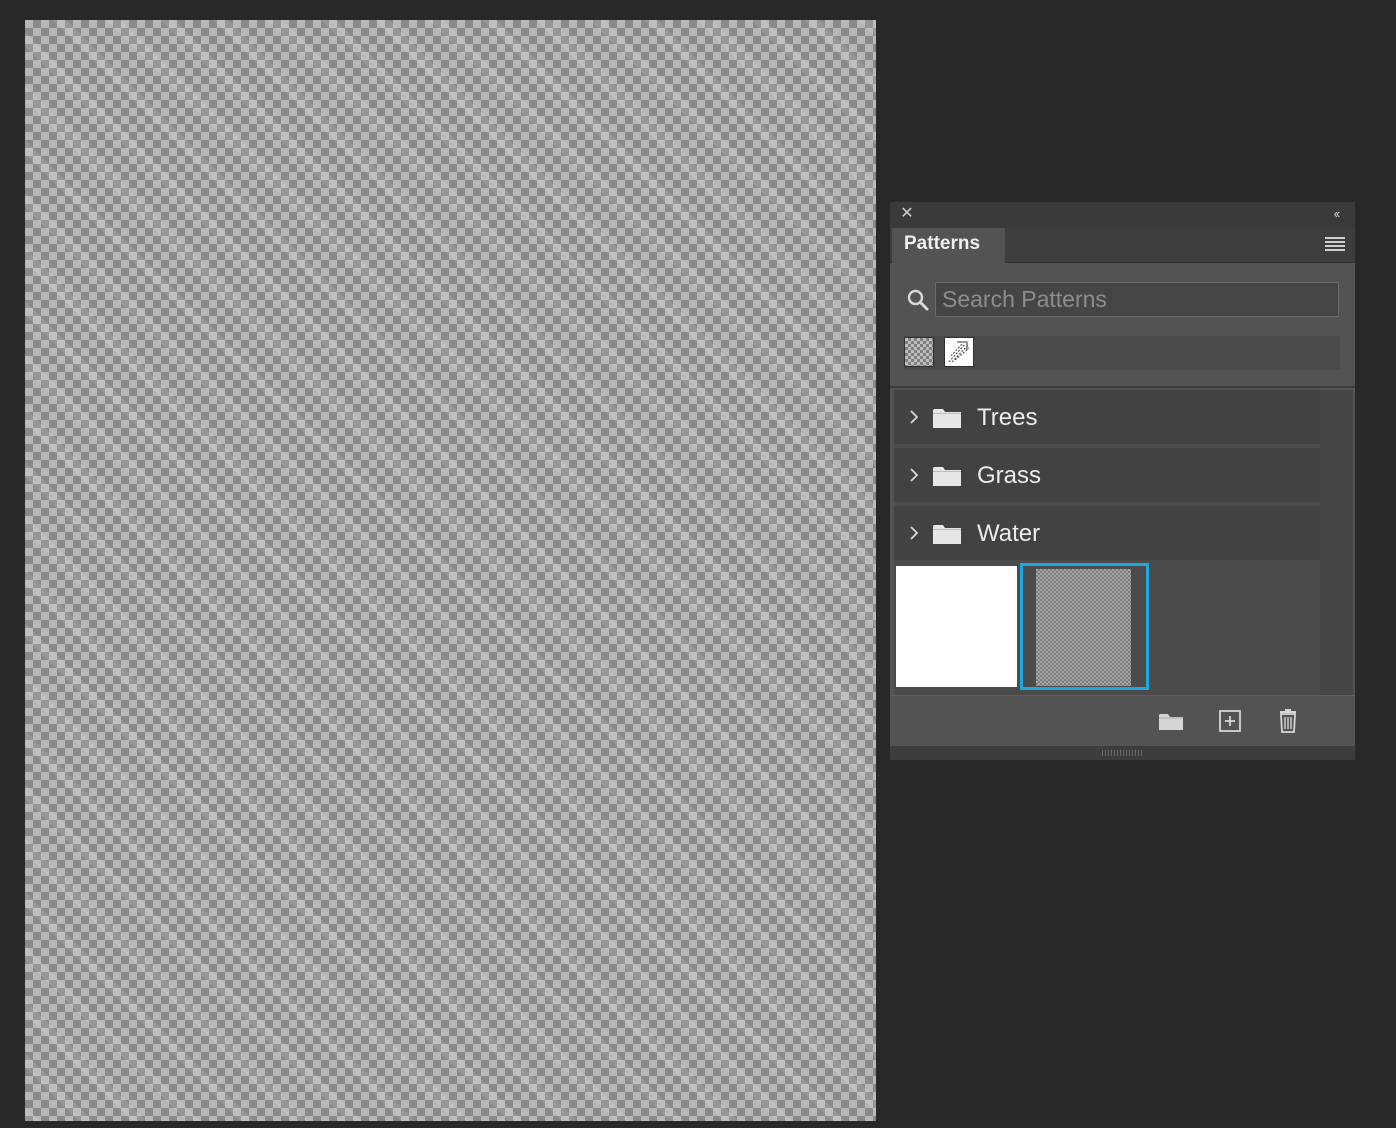 The image size is (1396, 1128). What do you see at coordinates (1288, 721) in the screenshot?
I see `trash-icon` at bounding box center [1288, 721].